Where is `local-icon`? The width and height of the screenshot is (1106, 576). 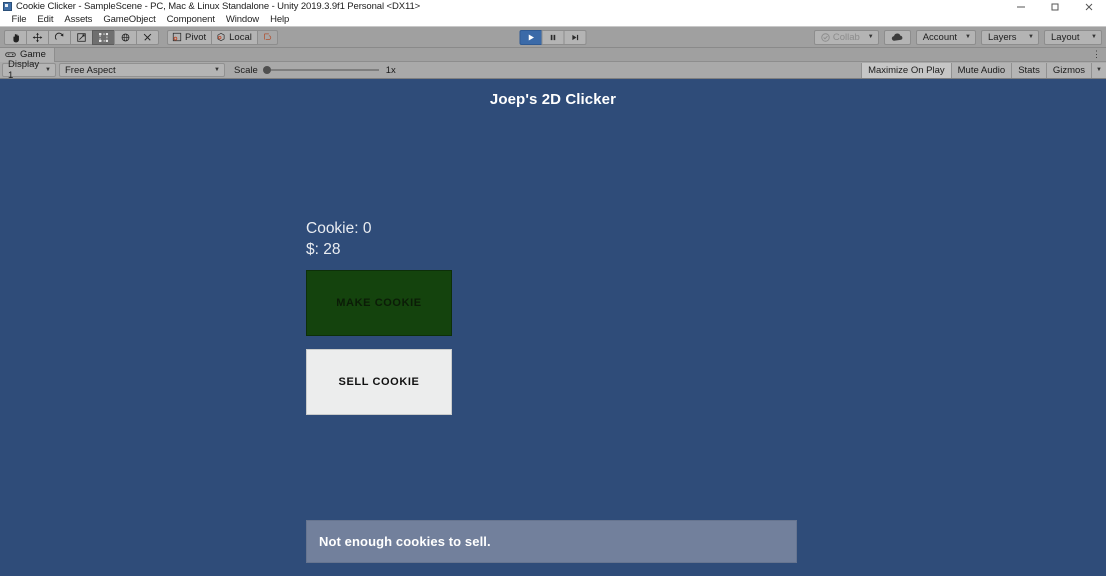
local-icon is located at coordinates (221, 37).